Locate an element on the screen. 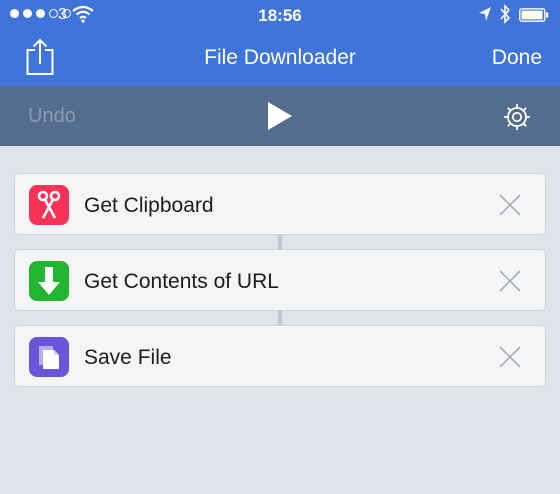 The width and height of the screenshot is (560, 494). action-label: Get Clipboard is located at coordinates (149, 205).